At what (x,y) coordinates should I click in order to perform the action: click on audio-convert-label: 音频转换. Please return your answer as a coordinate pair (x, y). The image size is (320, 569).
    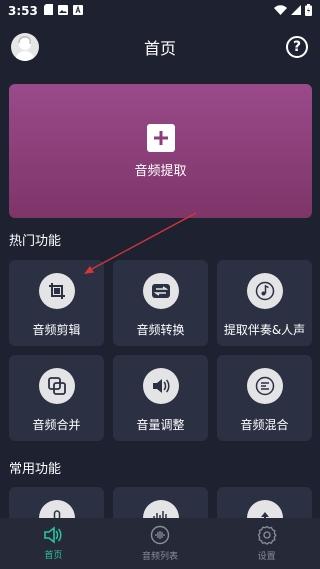
    Looking at the image, I should click on (160, 330).